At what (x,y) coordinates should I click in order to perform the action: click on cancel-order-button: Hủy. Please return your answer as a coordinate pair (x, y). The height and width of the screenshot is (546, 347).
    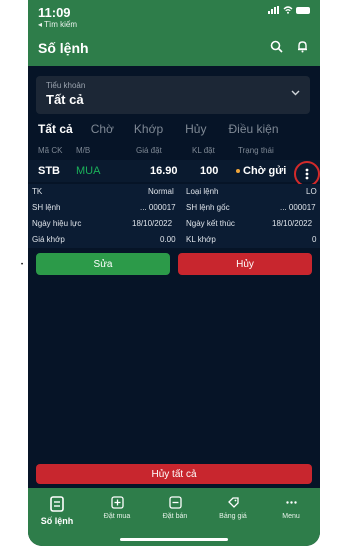
    Looking at the image, I should click on (245, 264).